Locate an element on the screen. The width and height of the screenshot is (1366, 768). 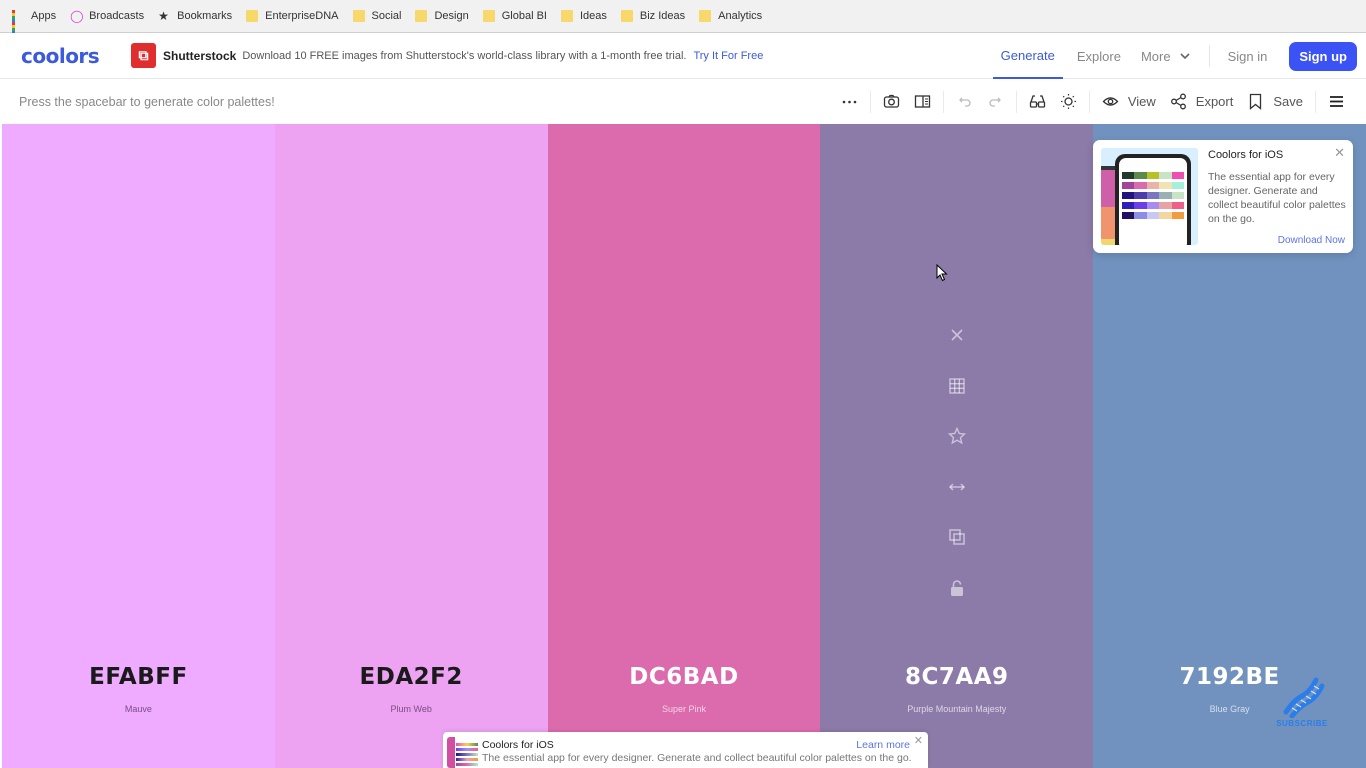
swatch-tools is located at coordinates (957, 475).